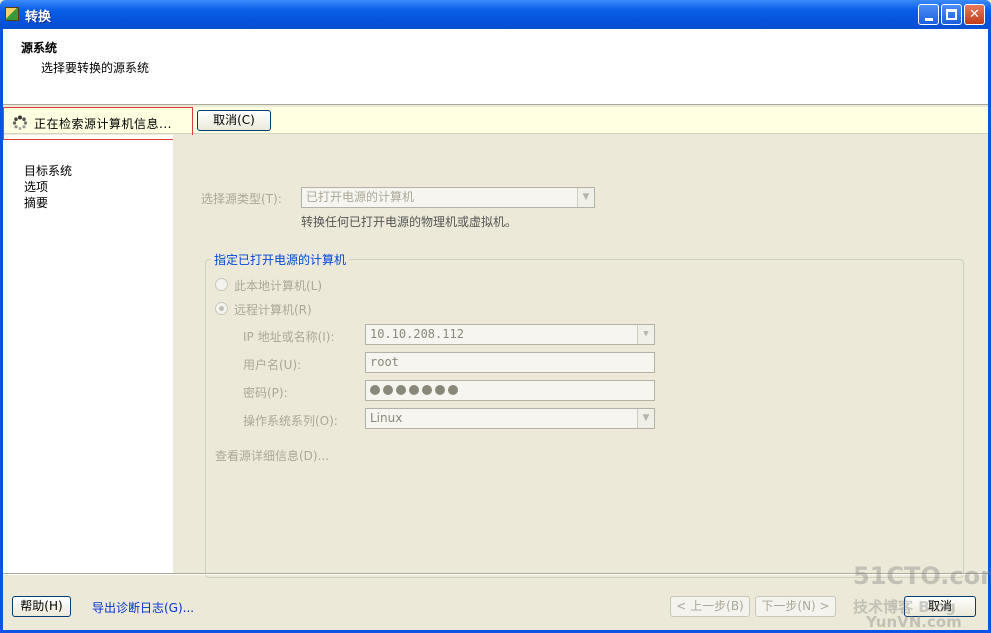 Image resolution: width=991 pixels, height=633 pixels. I want to click on nav-item-options: 选项, so click(36, 186).